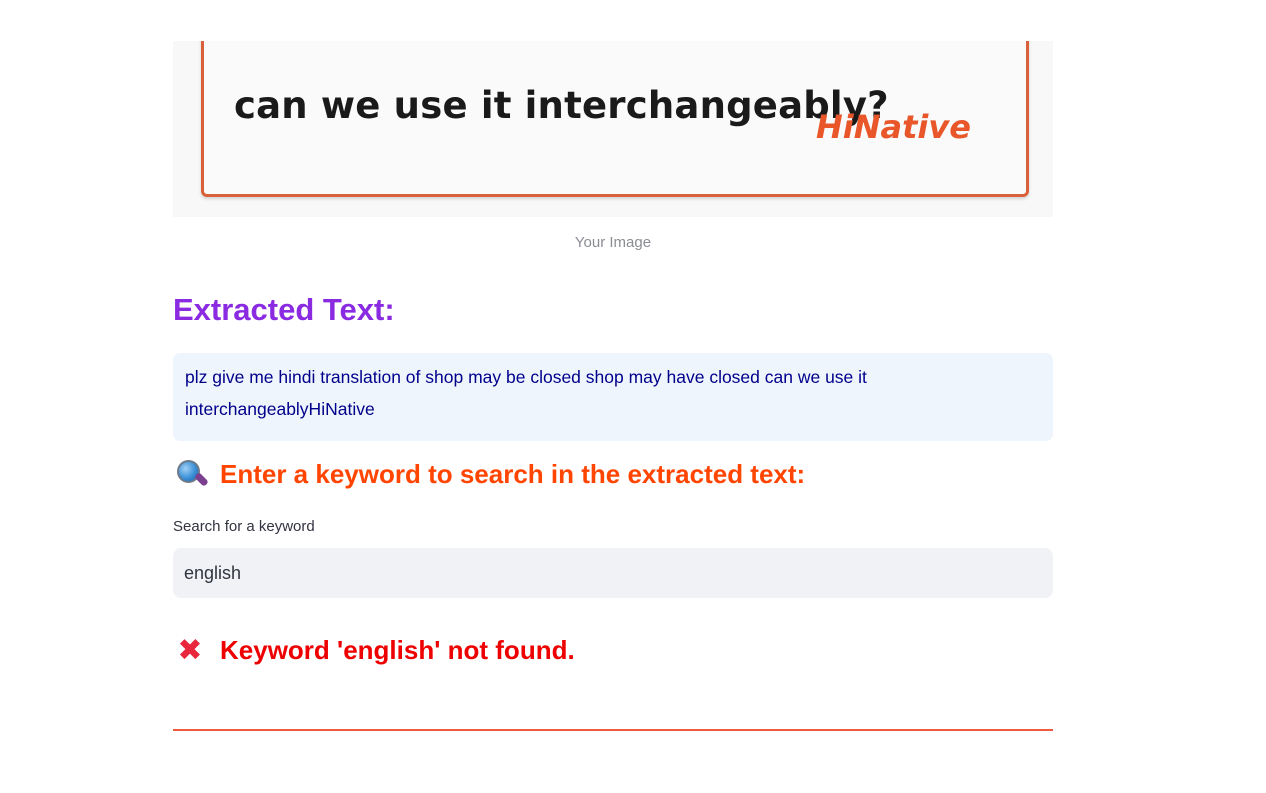 The image size is (1266, 793). I want to click on hinative-logo: HiNative, so click(893, 127).